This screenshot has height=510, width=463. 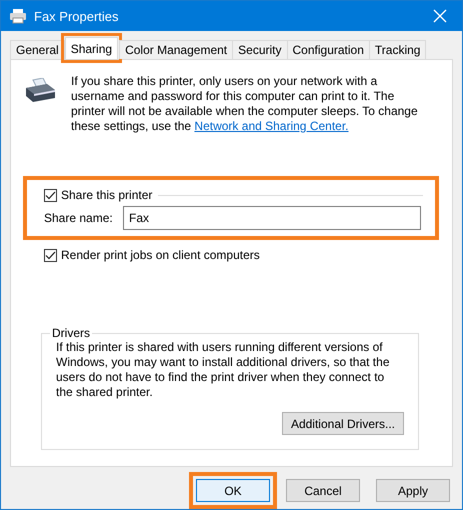 What do you see at coordinates (271, 126) in the screenshot?
I see `network-sharing-center-link: Network and Sharing Center.` at bounding box center [271, 126].